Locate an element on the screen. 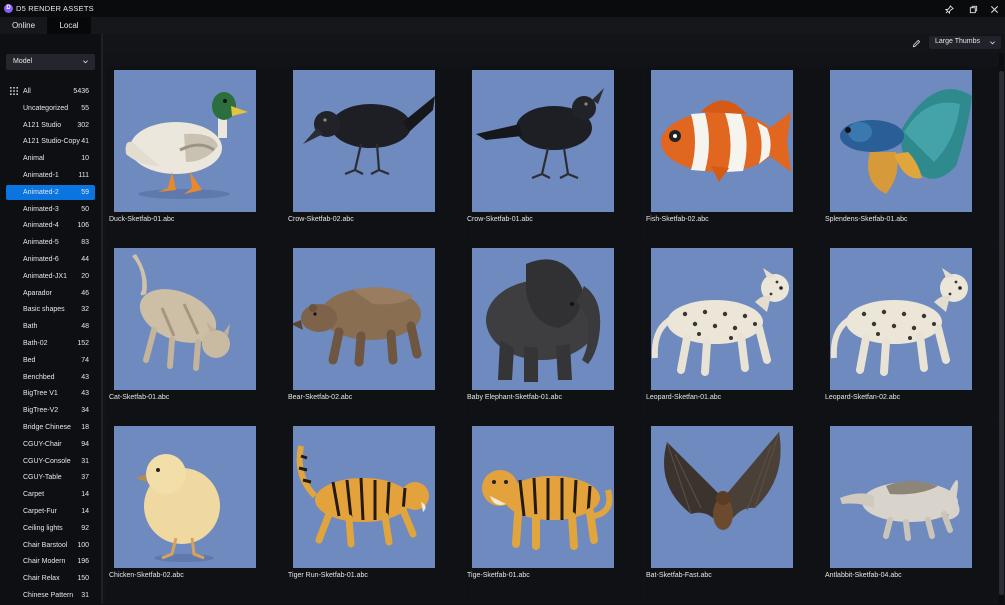  chevron-down-icon is located at coordinates (992, 43).